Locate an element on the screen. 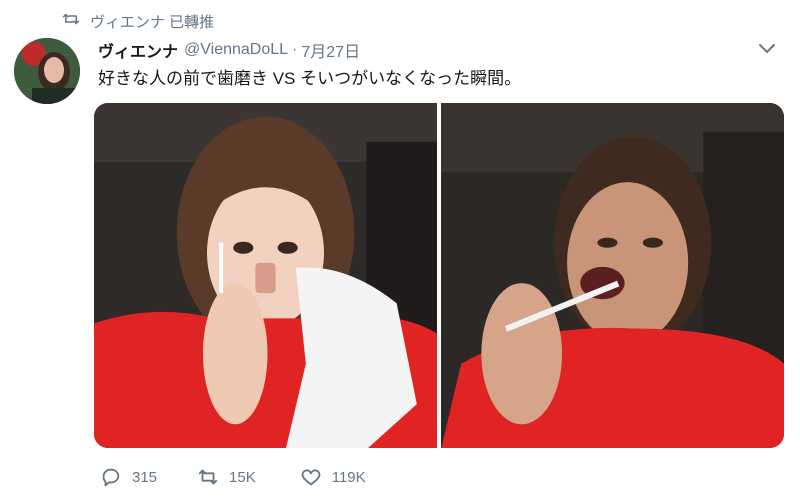  reply-button: 315 is located at coordinates (128, 477).